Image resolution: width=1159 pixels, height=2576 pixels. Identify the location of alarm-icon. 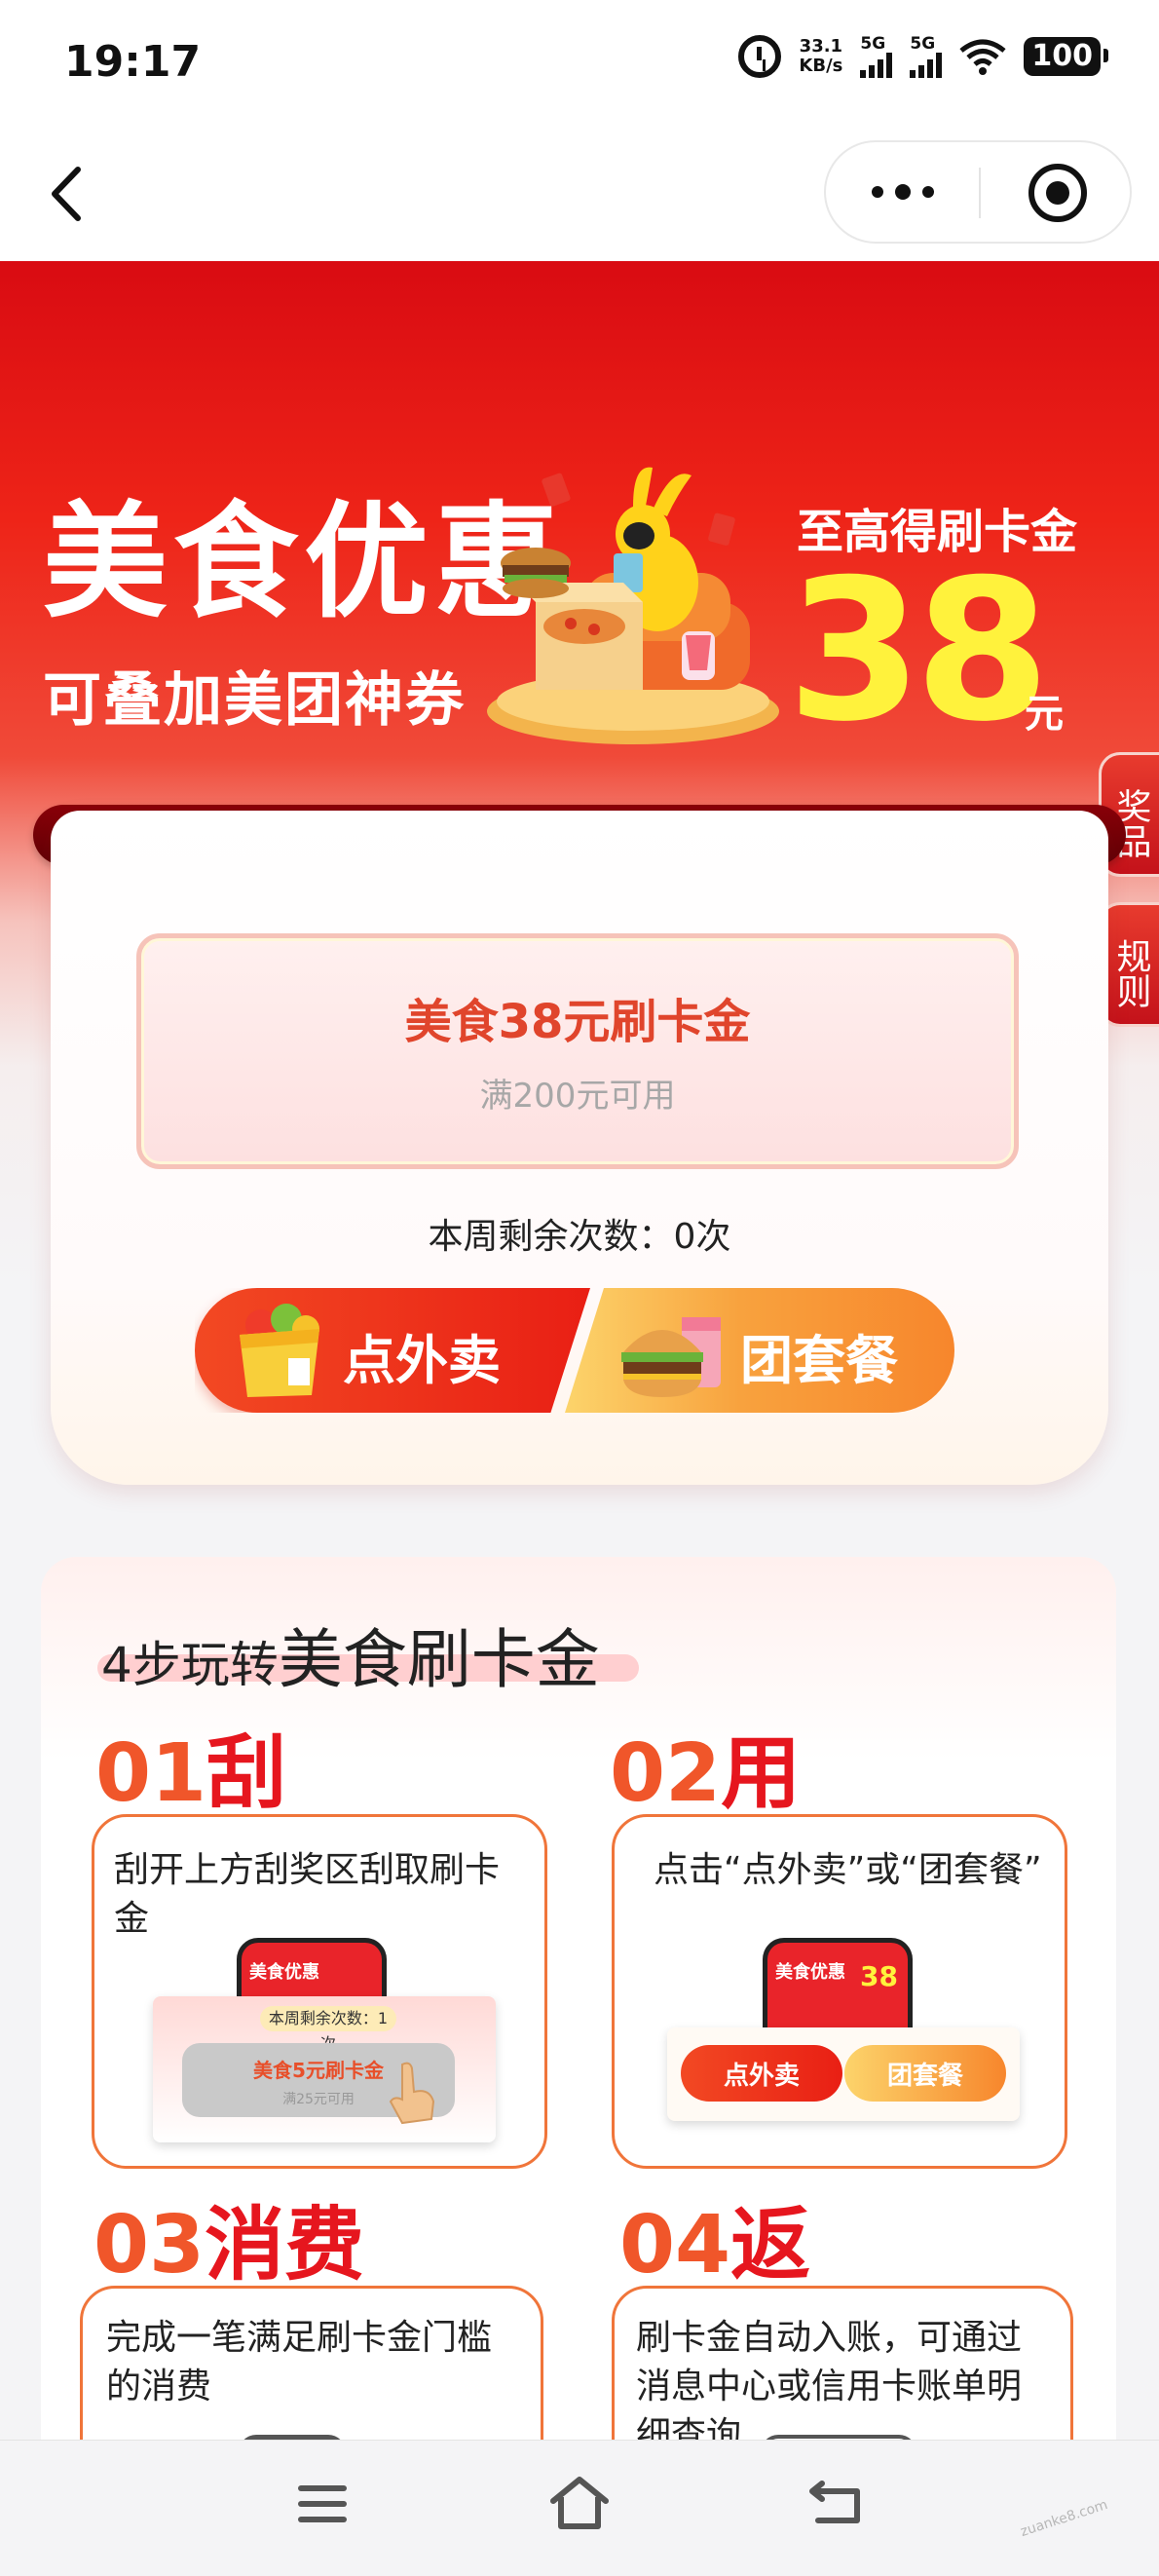
(760, 56).